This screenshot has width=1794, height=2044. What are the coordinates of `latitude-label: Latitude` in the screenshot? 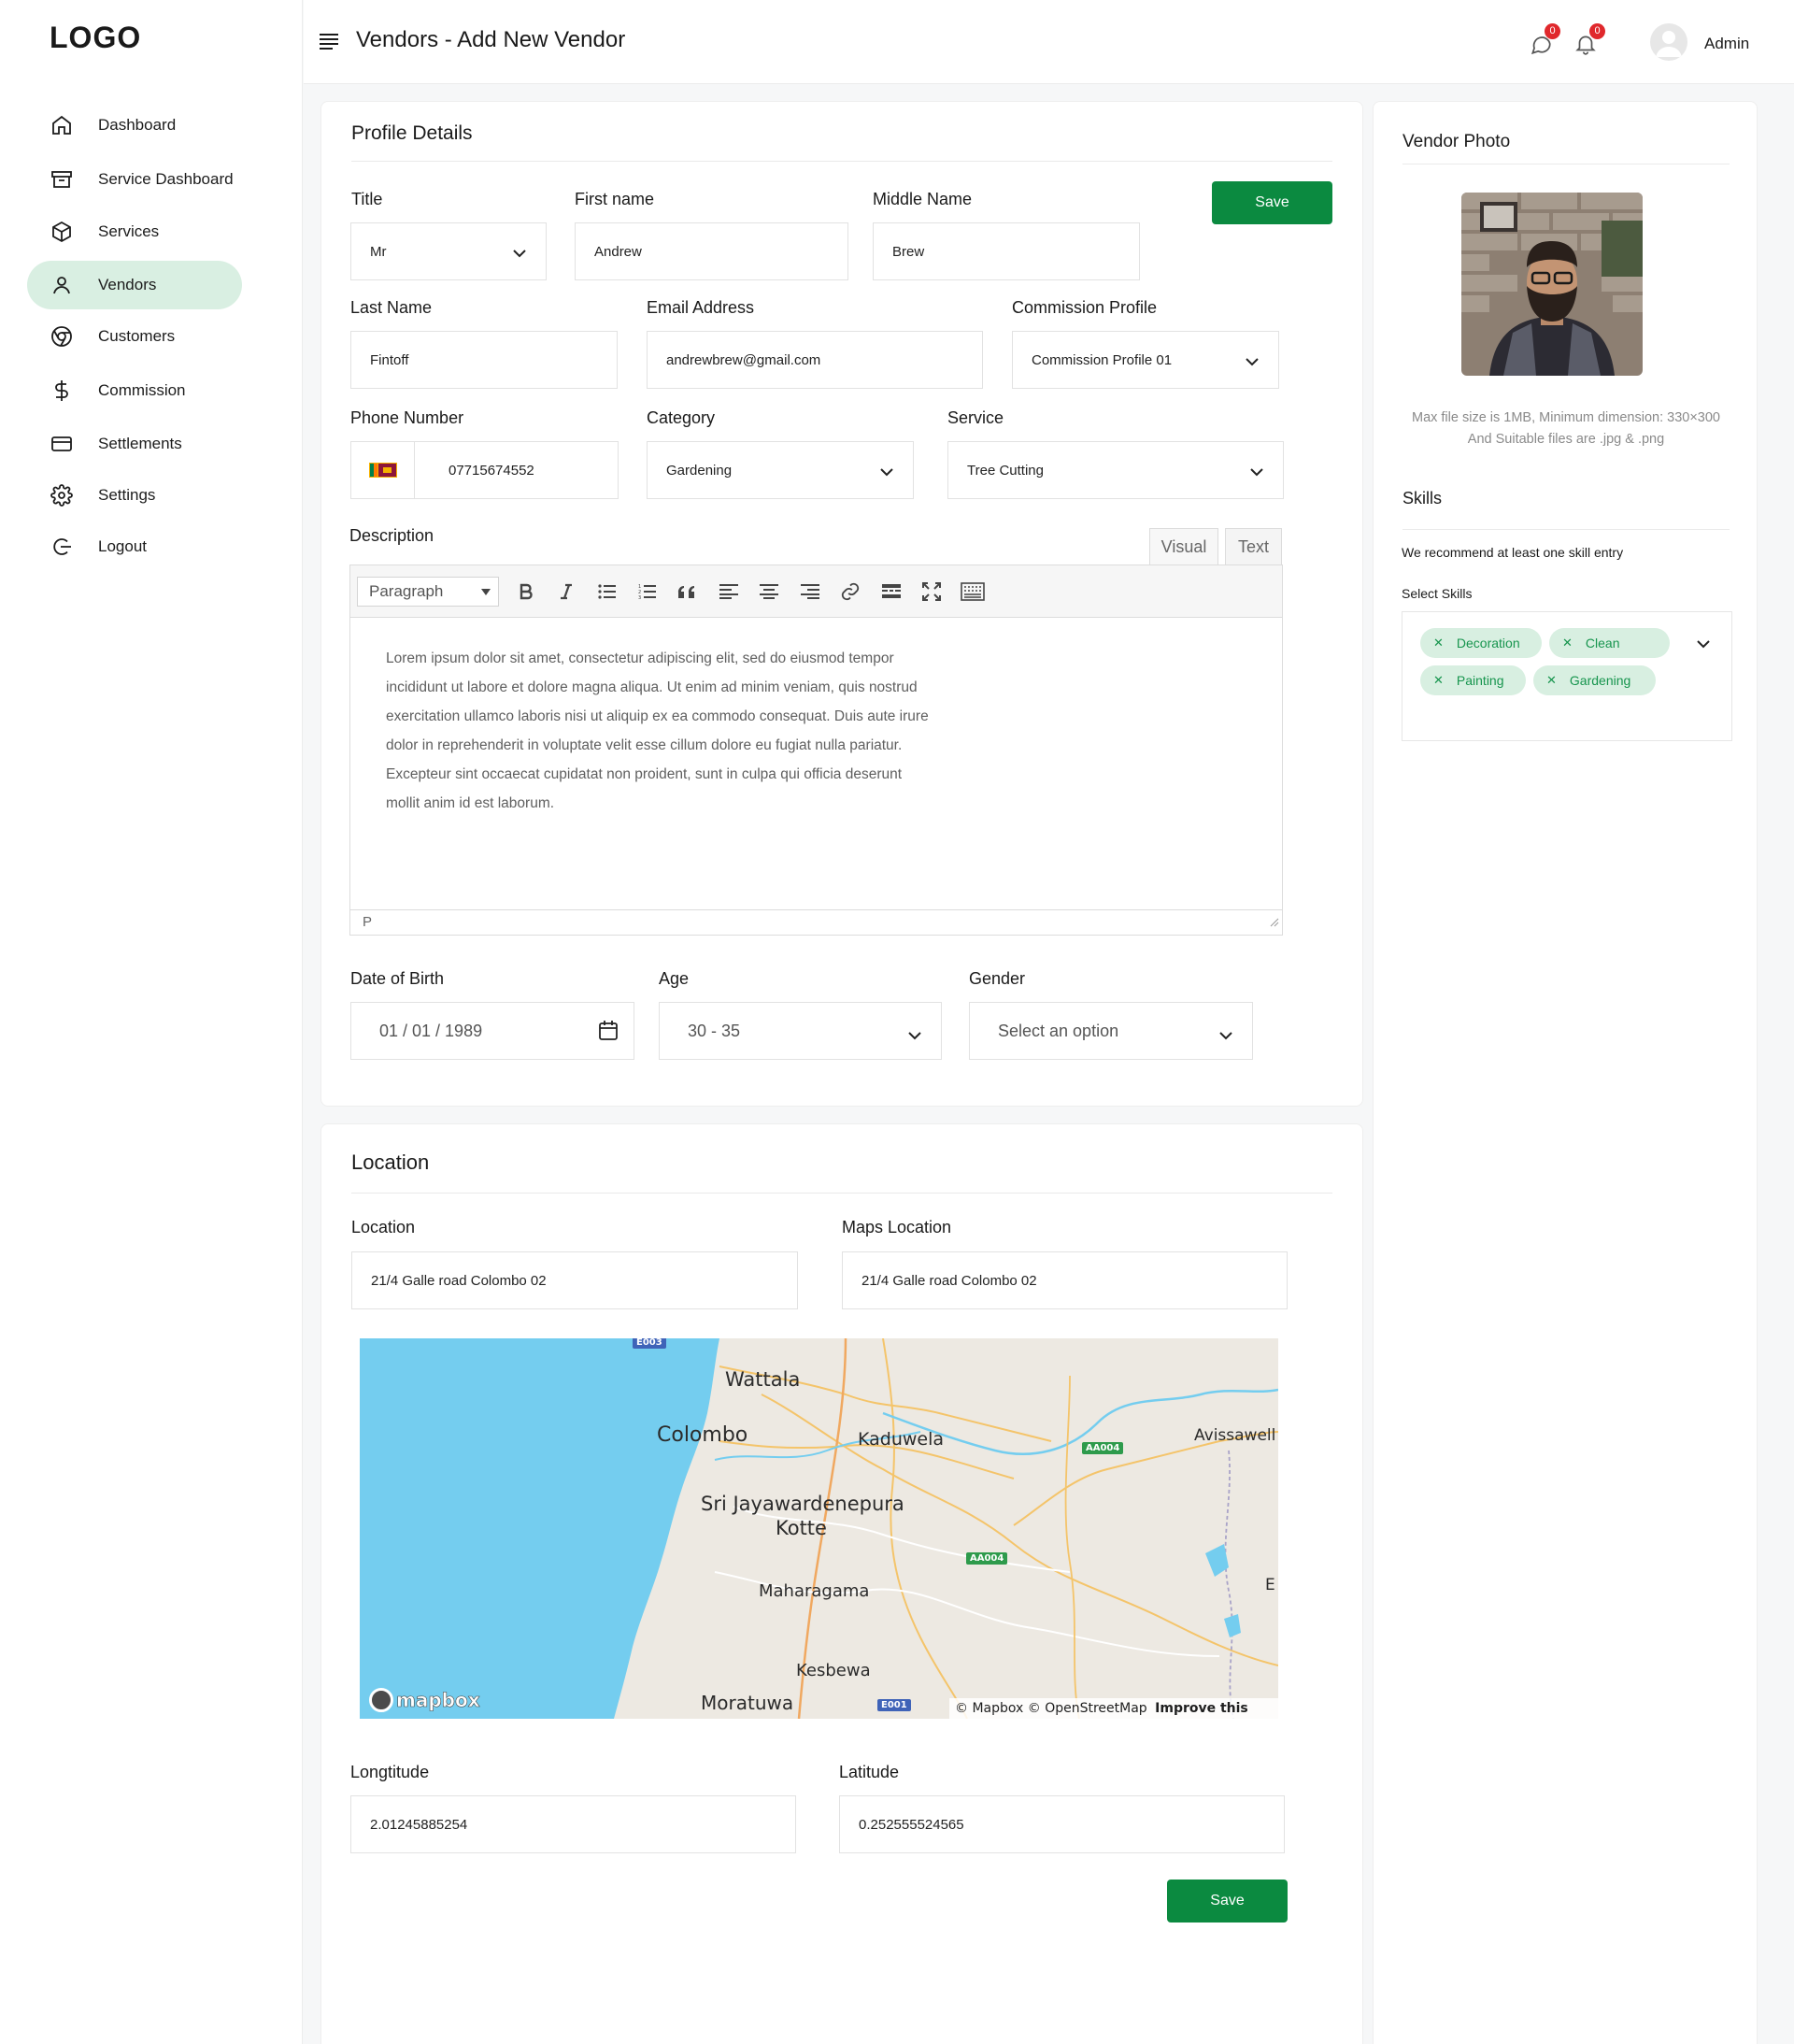 It's located at (869, 1772).